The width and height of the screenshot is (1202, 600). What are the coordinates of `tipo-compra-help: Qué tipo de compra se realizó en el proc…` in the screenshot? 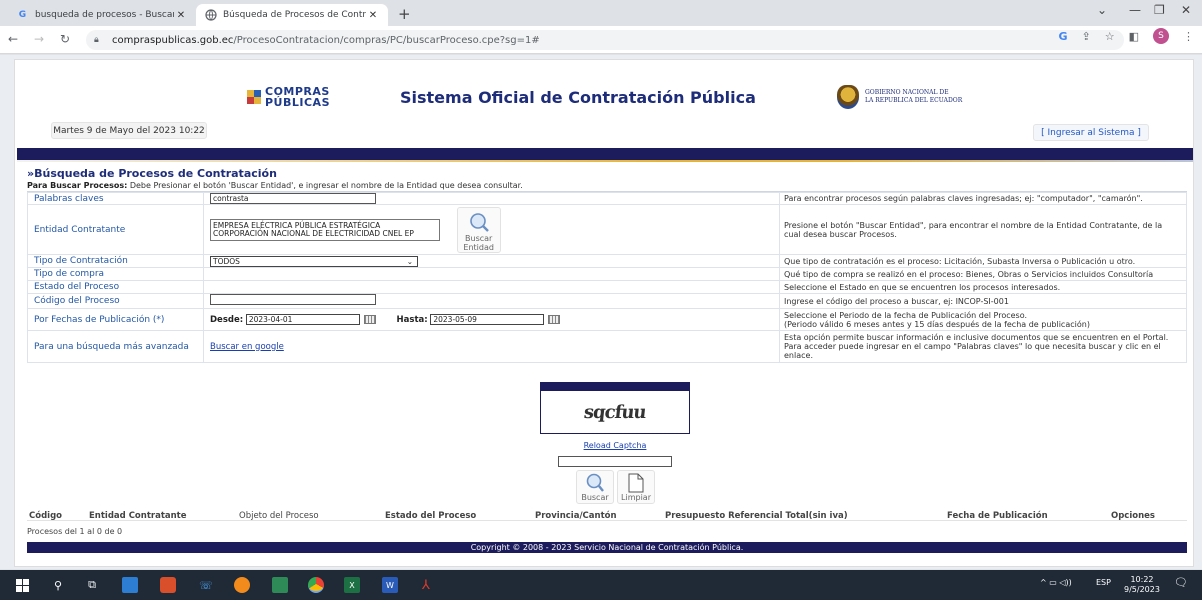 It's located at (983, 274).